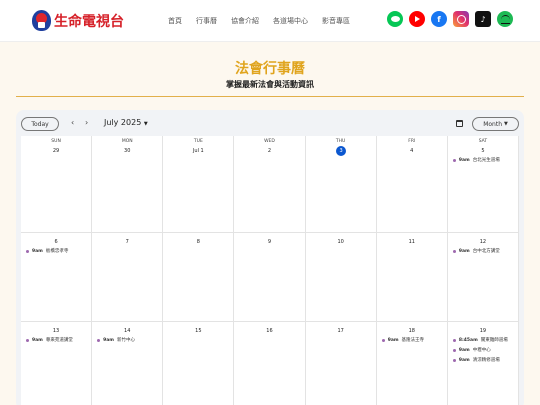 The width and height of the screenshot is (540, 405). What do you see at coordinates (245, 21) in the screenshot?
I see `nav-item-about: 協會介紹` at bounding box center [245, 21].